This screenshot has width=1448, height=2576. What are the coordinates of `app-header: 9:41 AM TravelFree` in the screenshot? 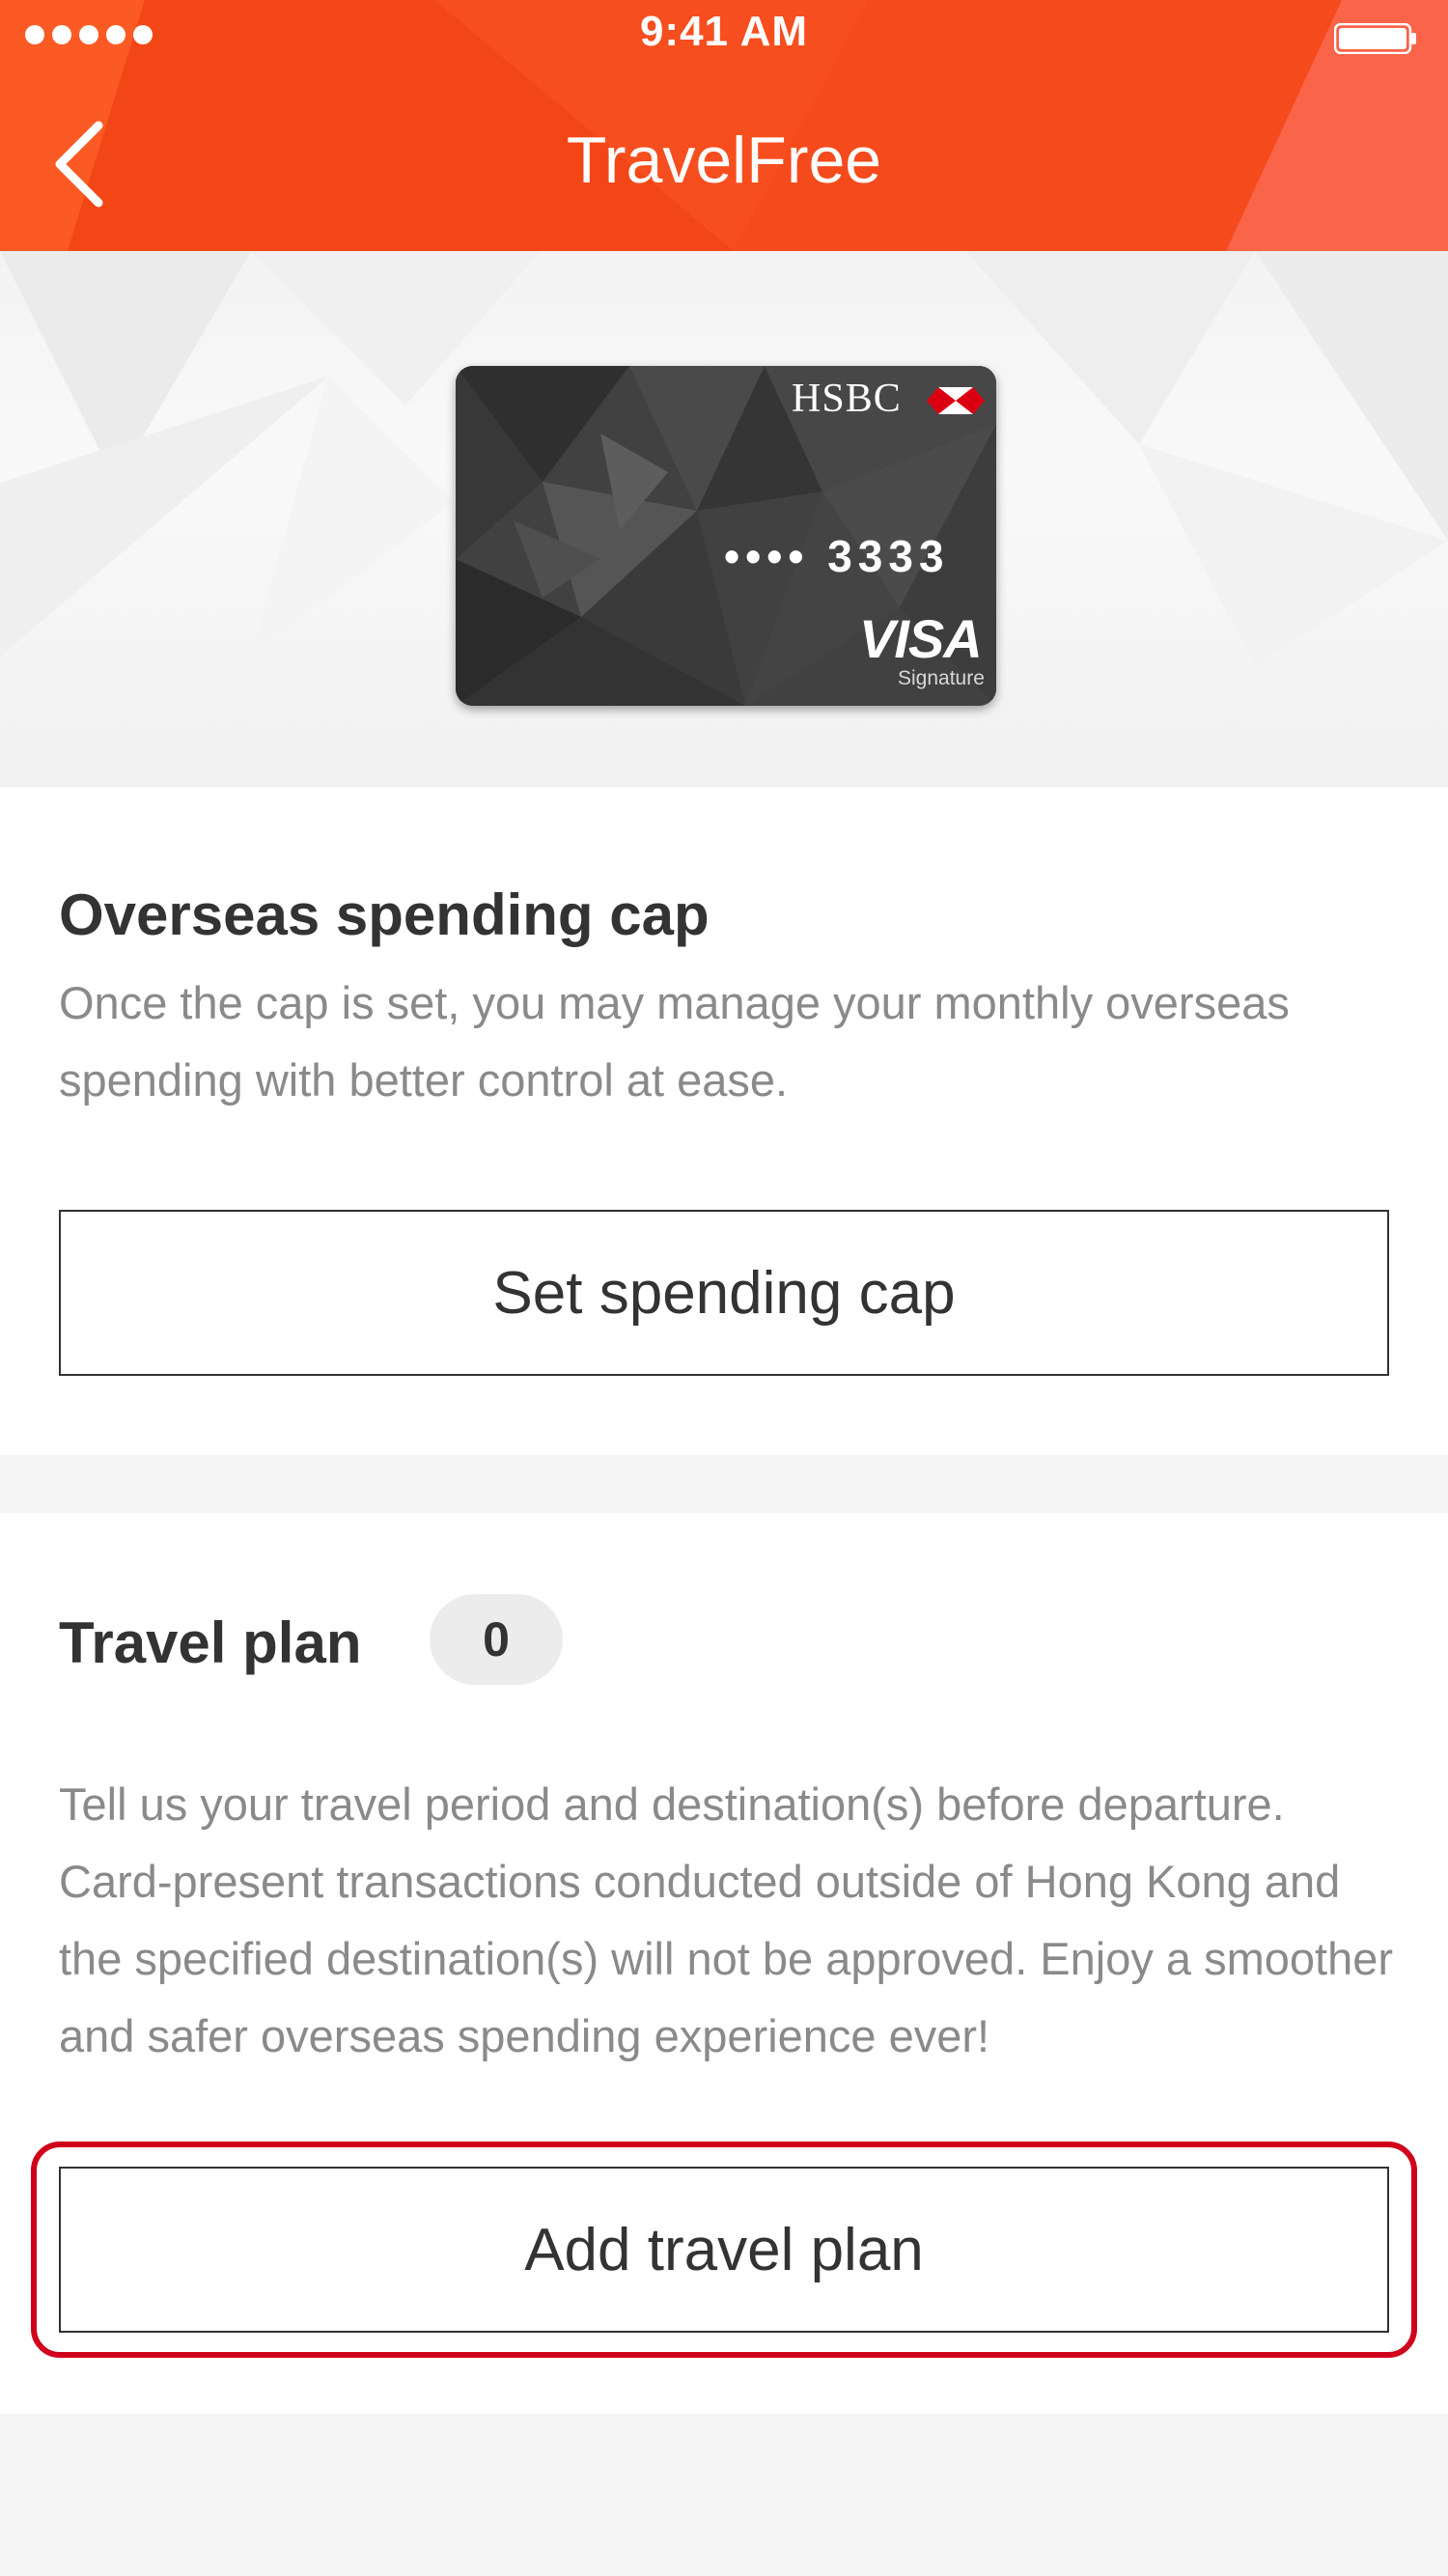 It's located at (724, 126).